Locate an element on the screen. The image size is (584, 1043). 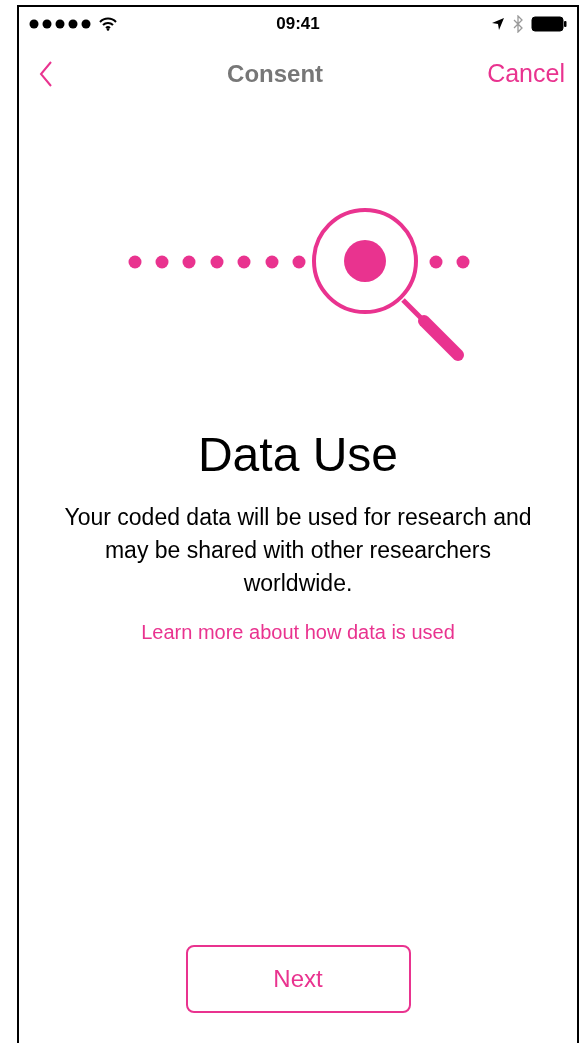
nav-title: Consent is located at coordinates (275, 74).